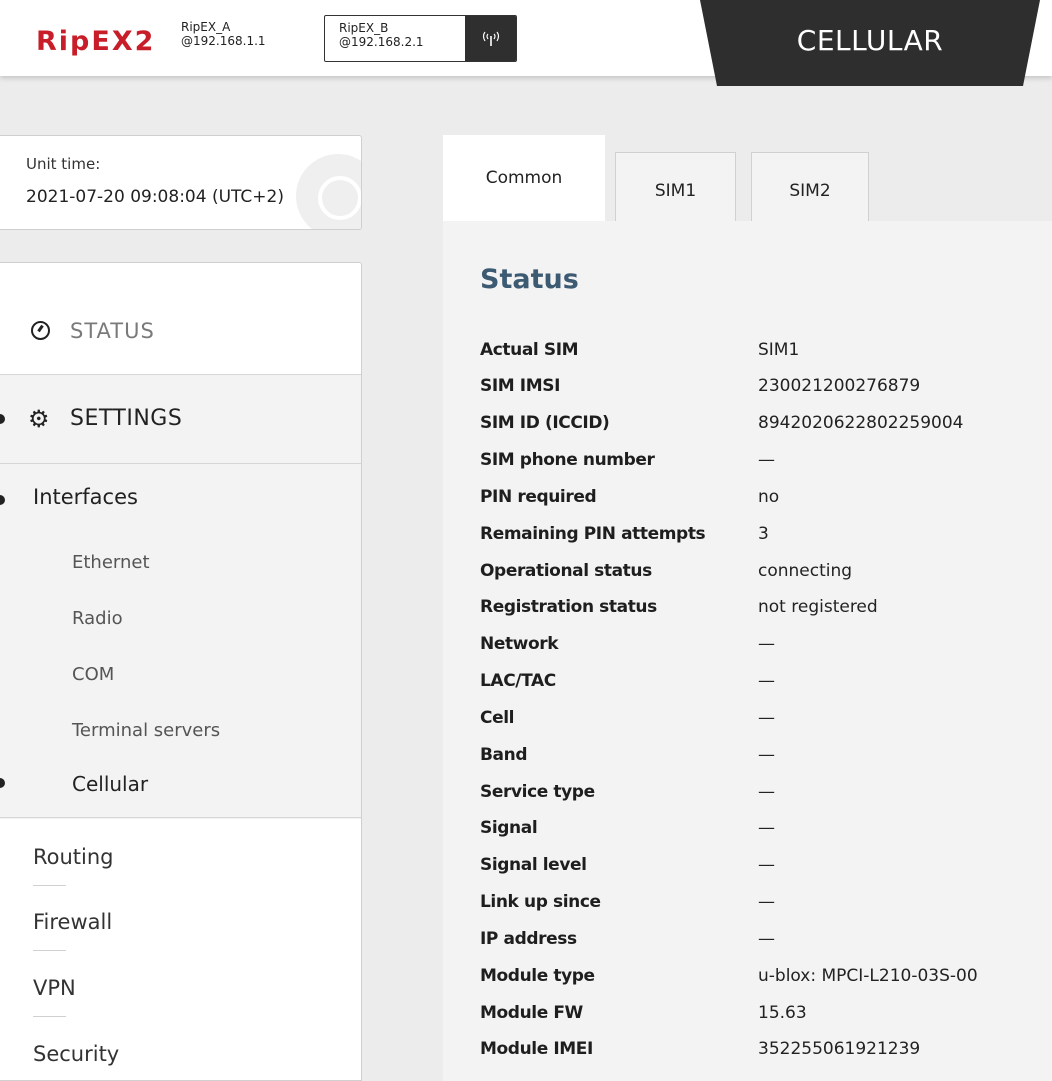  I want to click on status-row: Link up since —, so click(766, 910).